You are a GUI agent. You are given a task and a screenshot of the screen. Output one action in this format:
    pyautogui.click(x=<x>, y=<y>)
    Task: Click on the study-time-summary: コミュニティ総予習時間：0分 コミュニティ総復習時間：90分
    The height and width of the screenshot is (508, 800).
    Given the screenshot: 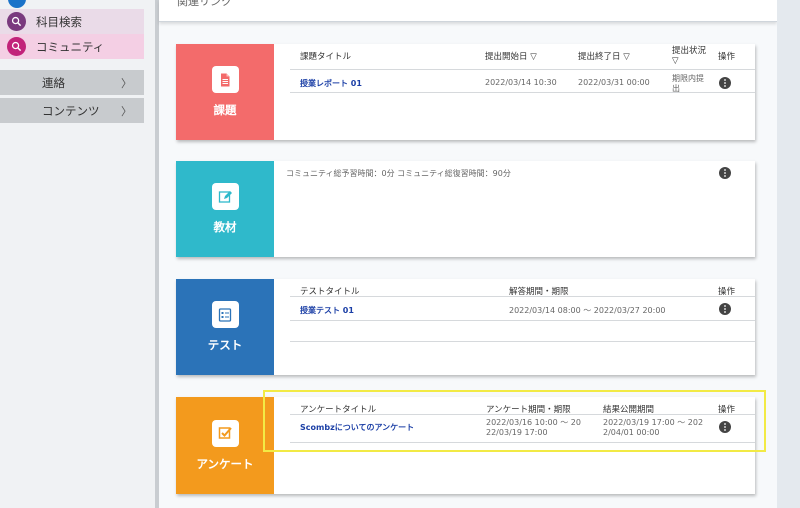 What is the action you would take?
    pyautogui.click(x=398, y=173)
    